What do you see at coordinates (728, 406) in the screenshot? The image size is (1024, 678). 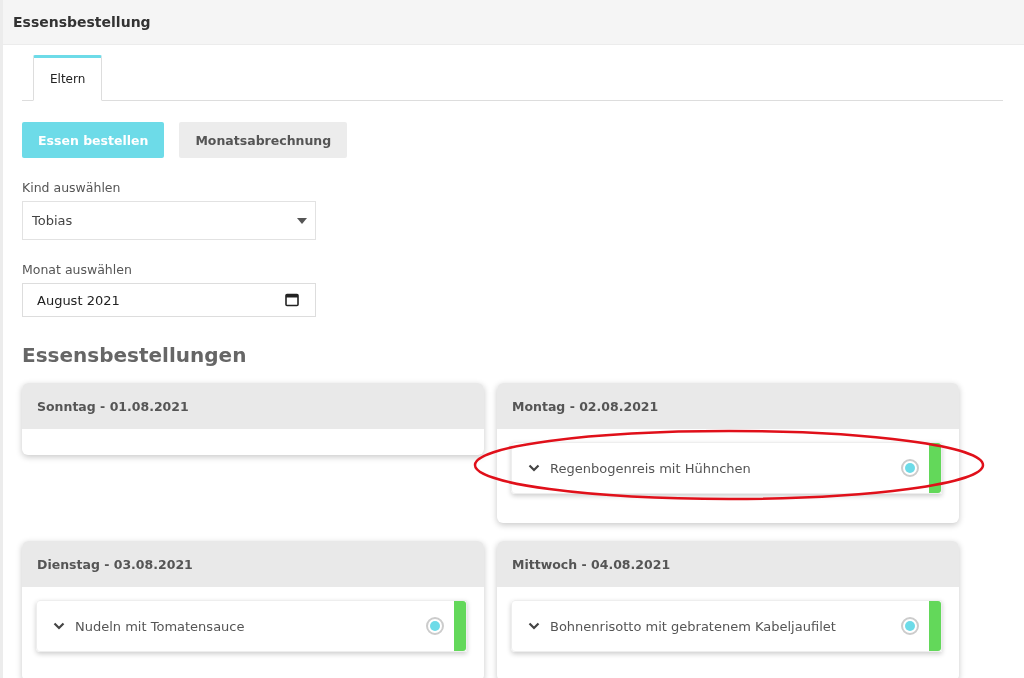 I see `day-header: Montag - 02.08.2021` at bounding box center [728, 406].